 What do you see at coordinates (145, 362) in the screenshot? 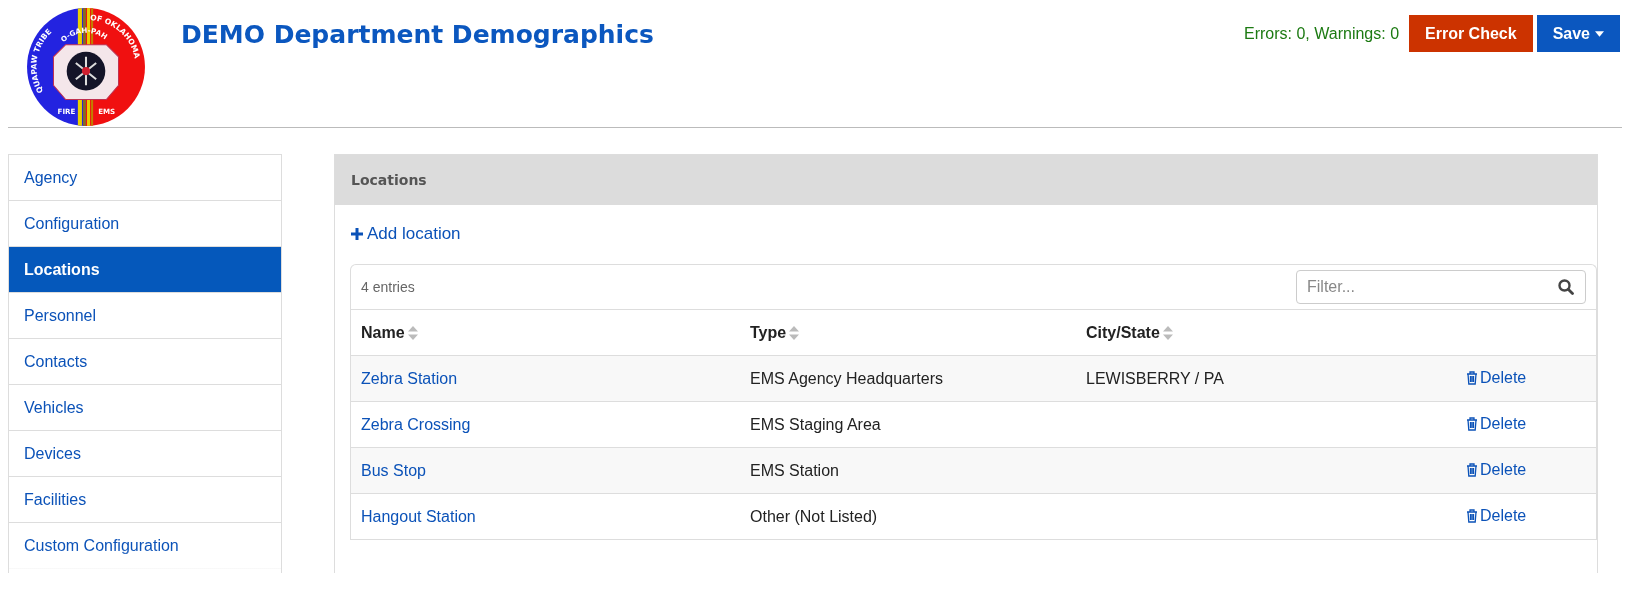
I see `sidebar-item: Contacts` at bounding box center [145, 362].